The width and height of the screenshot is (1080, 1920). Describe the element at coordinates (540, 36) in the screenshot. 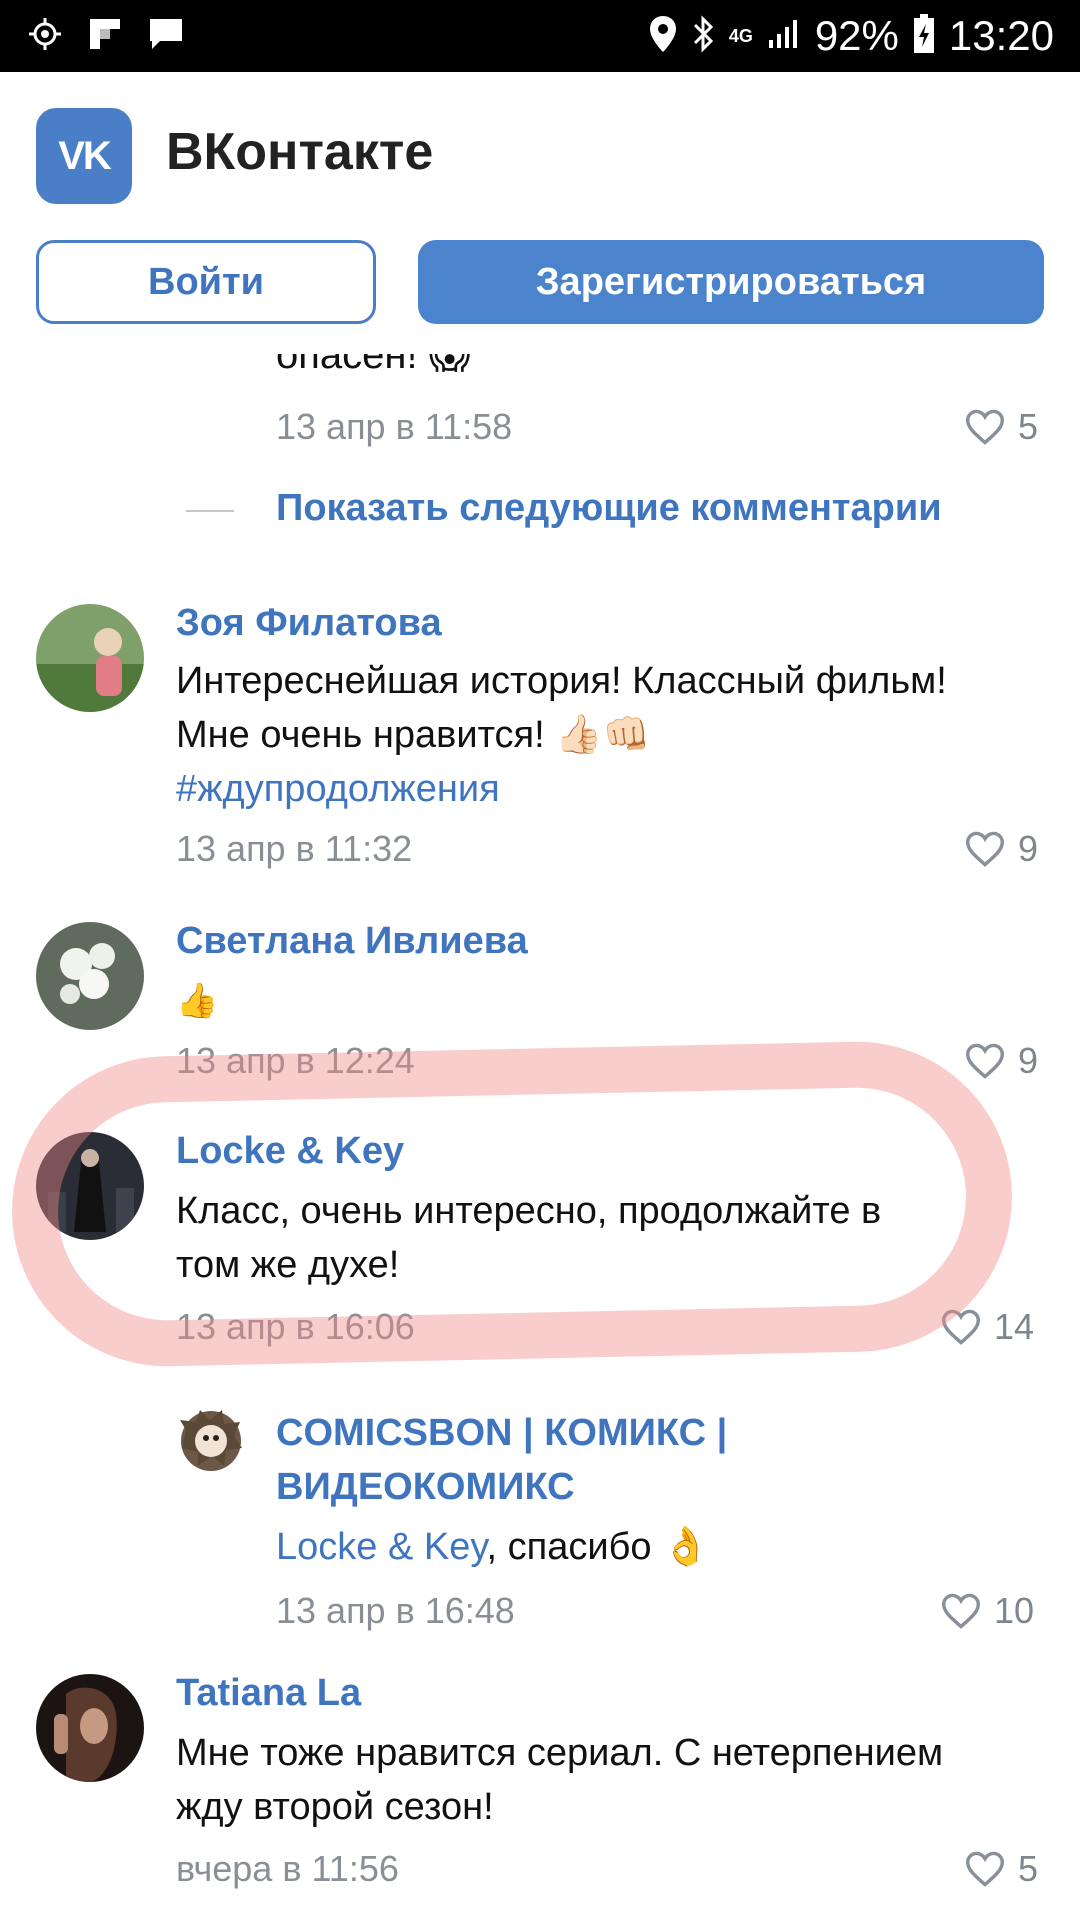

I see `status-bar: 4G 92% 13:20` at that location.